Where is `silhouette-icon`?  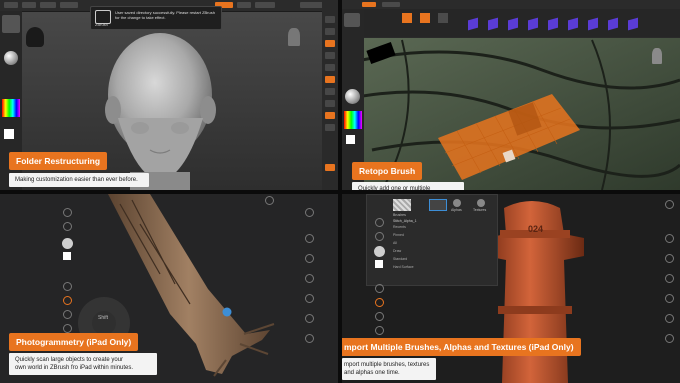
silhouette-icon is located at coordinates (35, 37).